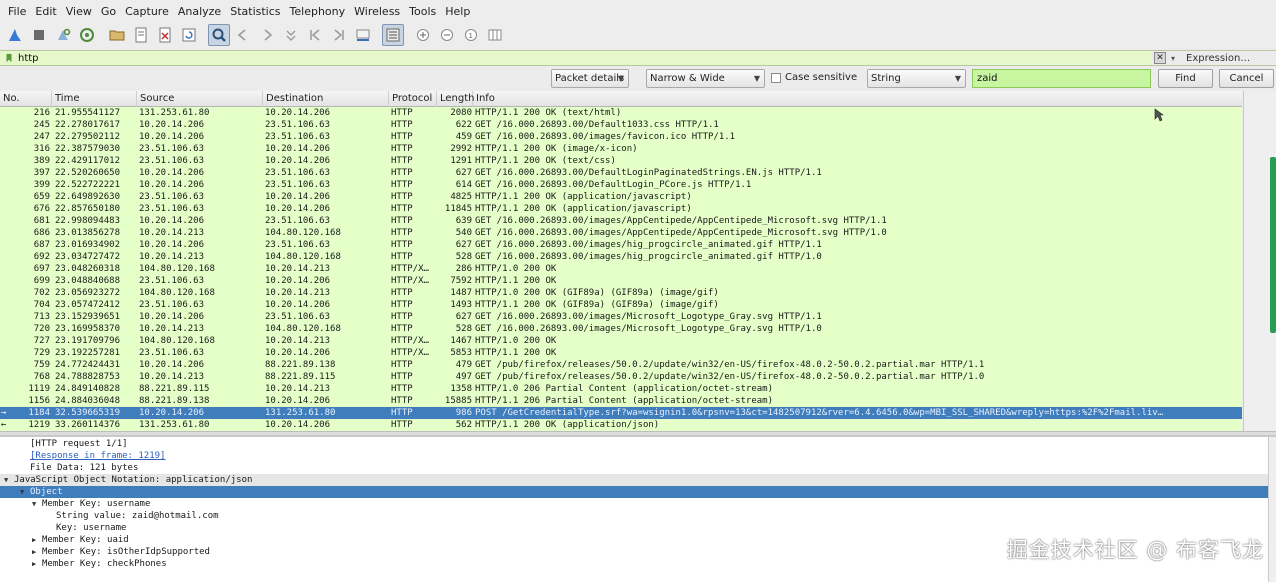  Describe the element at coordinates (590, 78) in the screenshot. I see `search-in-select: Packet details ▼` at that location.